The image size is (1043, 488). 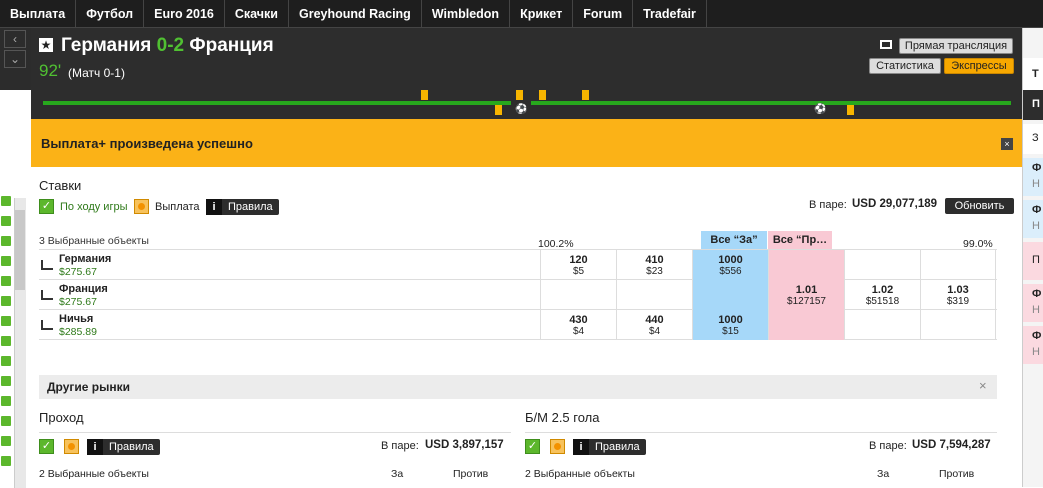 What do you see at coordinates (654, 325) in the screenshot?
I see `back-price-cell: 440 $4` at bounding box center [654, 325].